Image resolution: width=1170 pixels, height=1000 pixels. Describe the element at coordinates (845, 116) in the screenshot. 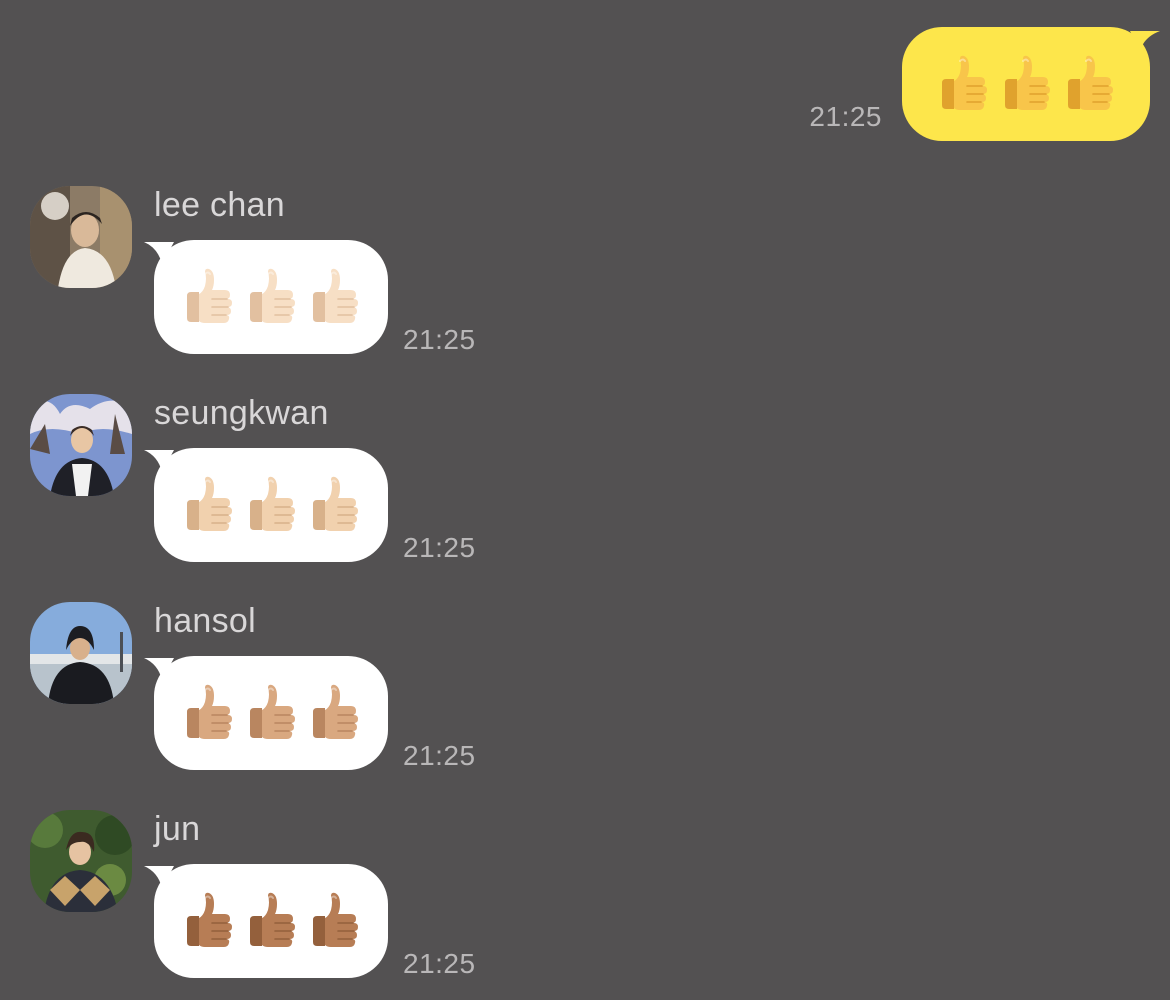

I see `outgoing-timestamp: 21:25` at that location.